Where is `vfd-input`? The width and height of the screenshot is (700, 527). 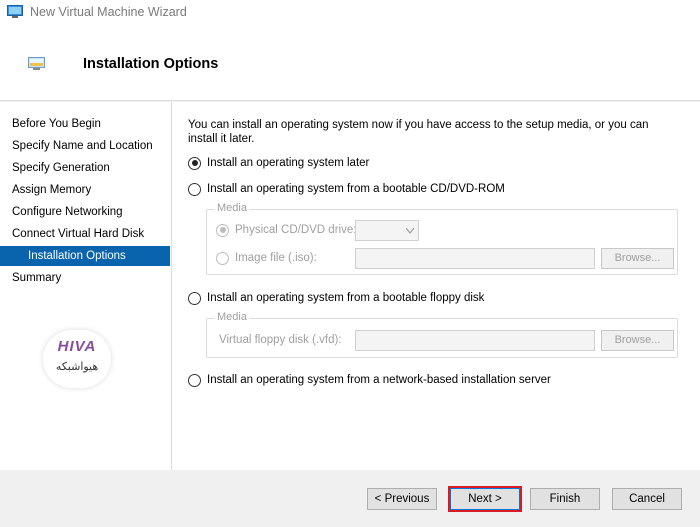
vfd-input is located at coordinates (475, 340).